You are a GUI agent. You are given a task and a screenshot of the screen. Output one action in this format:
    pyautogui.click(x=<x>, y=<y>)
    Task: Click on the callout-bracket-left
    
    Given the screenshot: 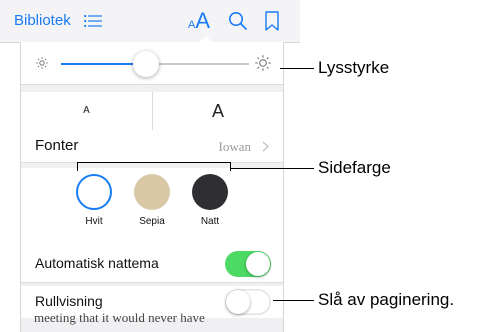 What is the action you would take?
    pyautogui.click(x=77, y=166)
    